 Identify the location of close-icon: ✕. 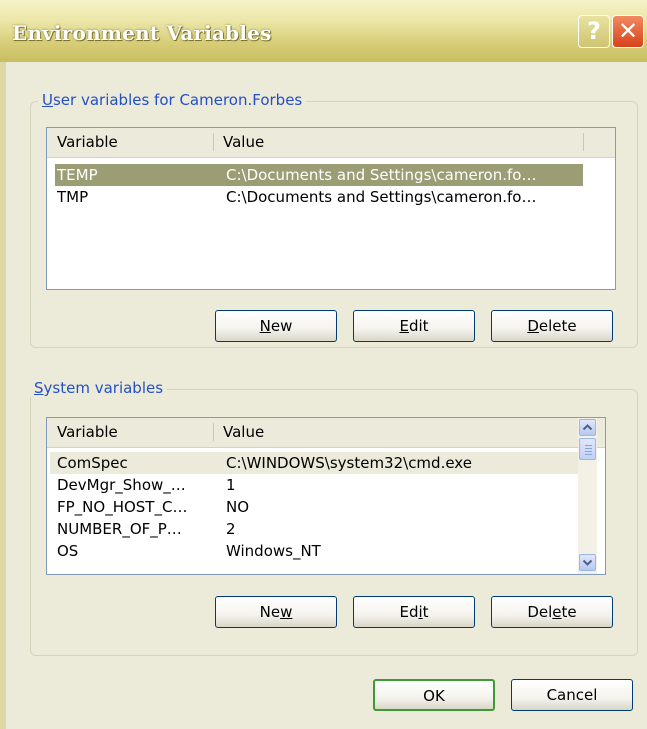
(628, 31).